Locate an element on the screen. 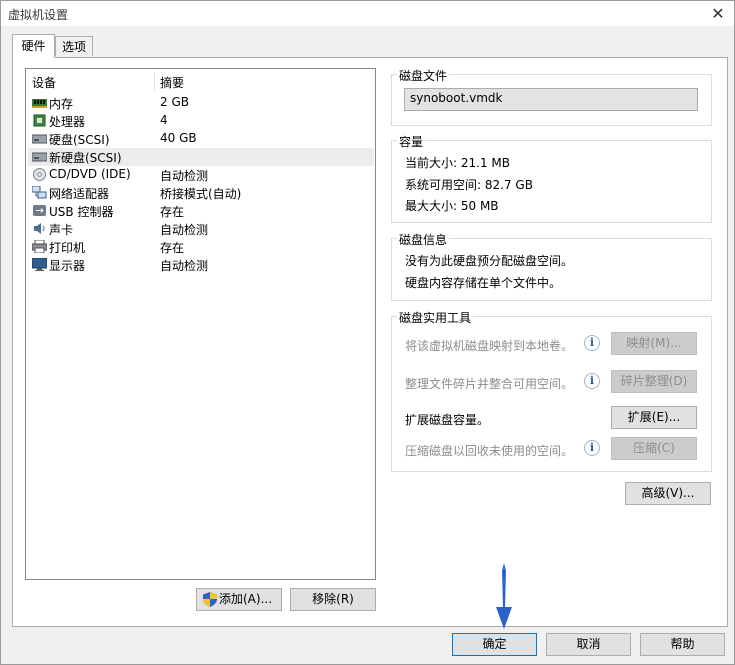 This screenshot has height=665, width=735. sound-card-icon is located at coordinates (39, 228).